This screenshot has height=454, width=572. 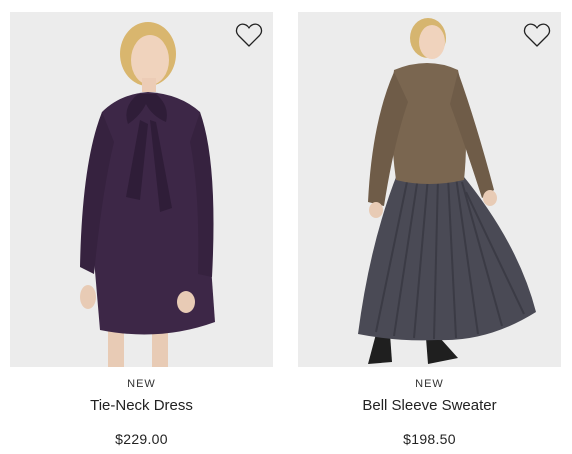 I want to click on product-price: $198.50, so click(x=429, y=439).